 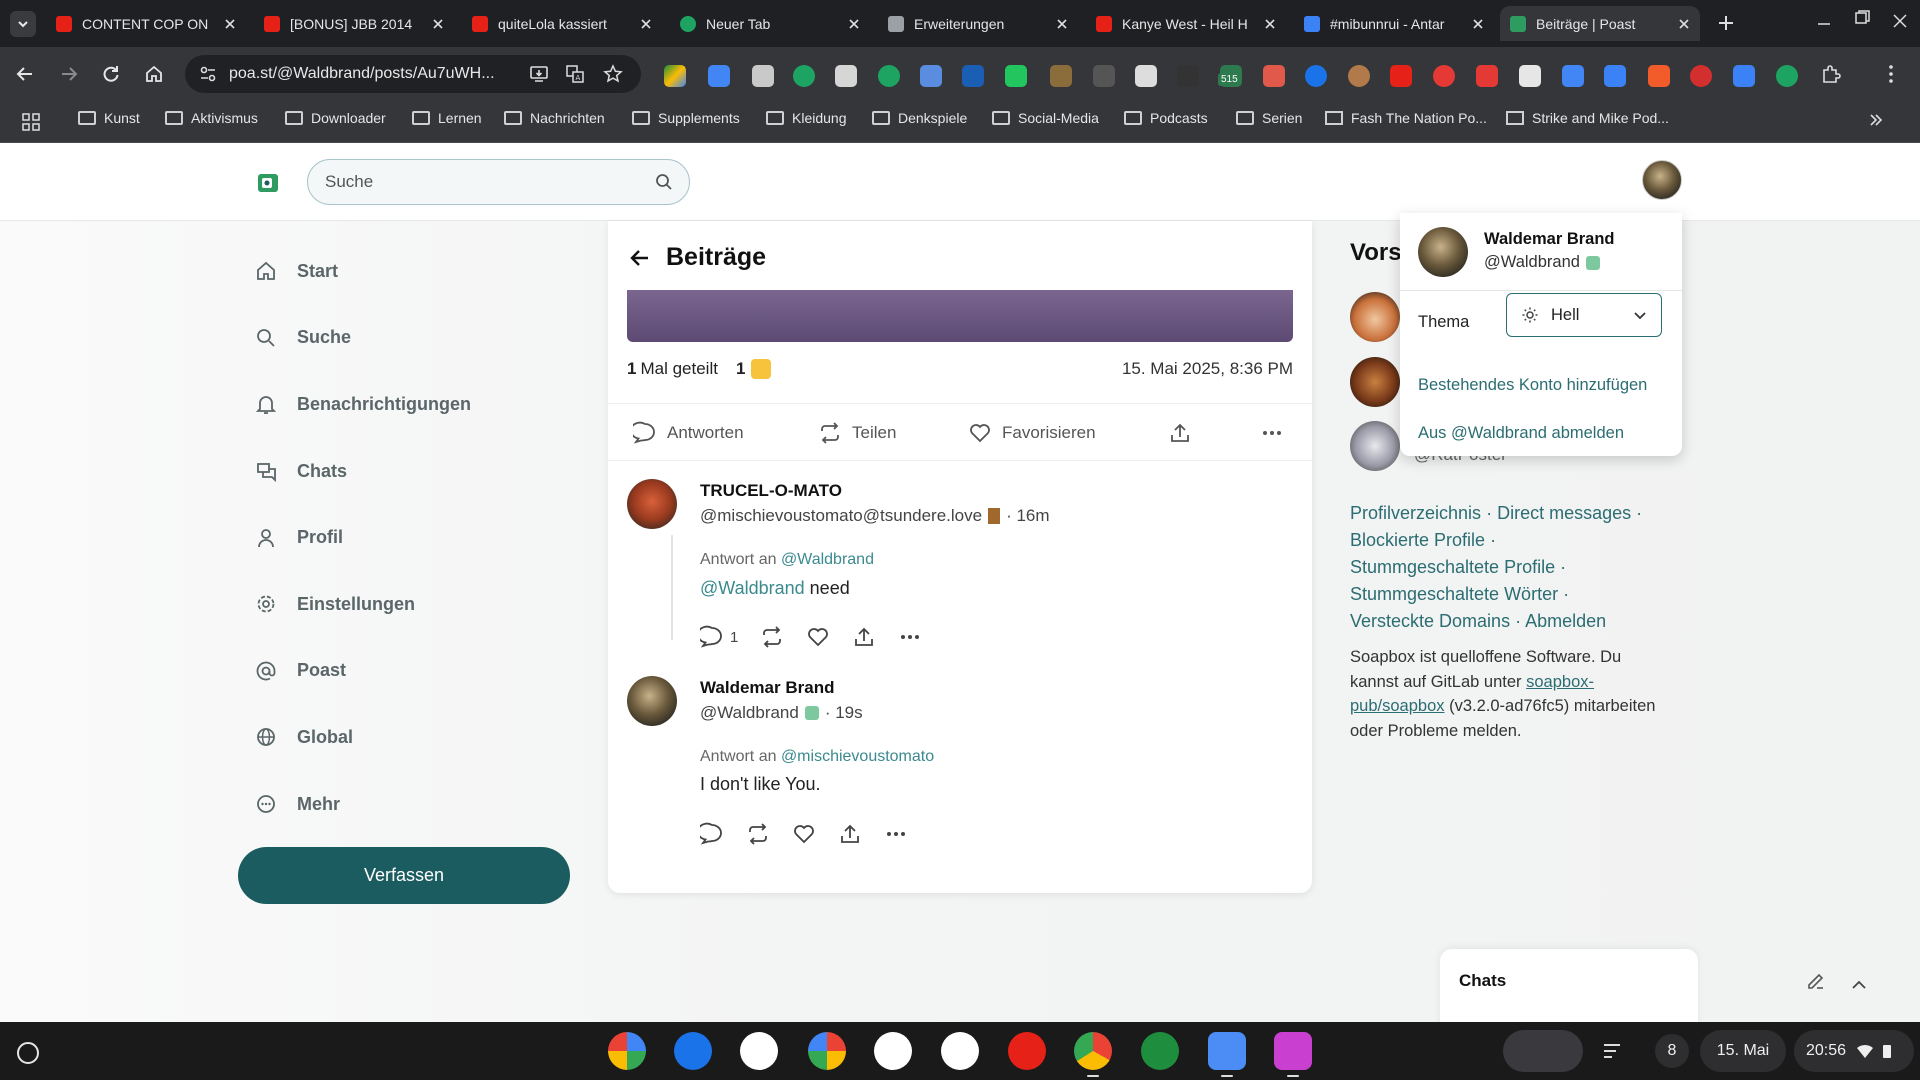 What do you see at coordinates (1831, 74) in the screenshot?
I see `puzzle-icon` at bounding box center [1831, 74].